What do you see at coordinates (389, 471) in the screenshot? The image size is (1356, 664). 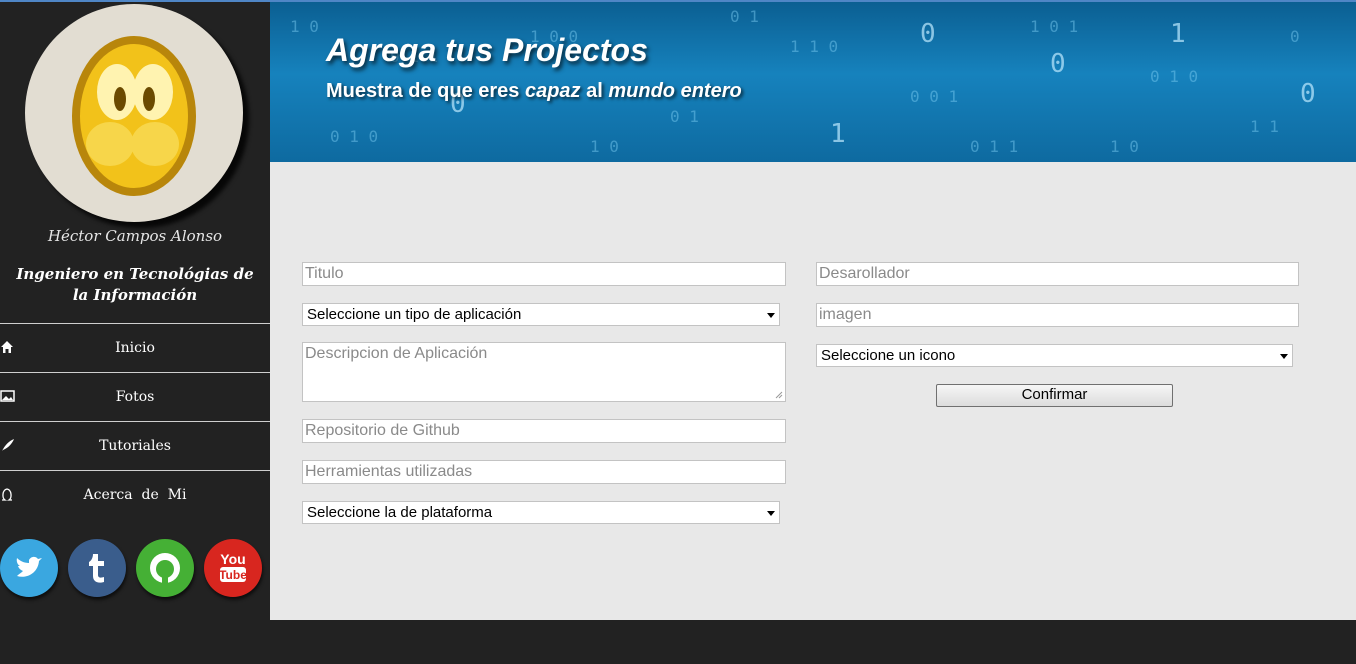 I see `herramientas-placeholder: Herramientas utilizadas` at bounding box center [389, 471].